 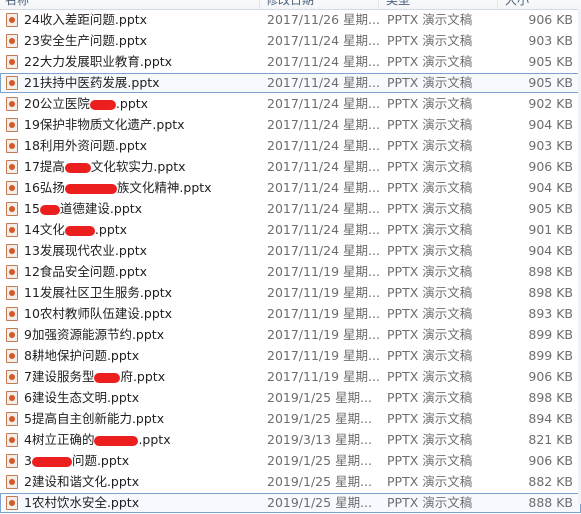 I want to click on file-name-text: 16弘扬, so click(x=44, y=187).